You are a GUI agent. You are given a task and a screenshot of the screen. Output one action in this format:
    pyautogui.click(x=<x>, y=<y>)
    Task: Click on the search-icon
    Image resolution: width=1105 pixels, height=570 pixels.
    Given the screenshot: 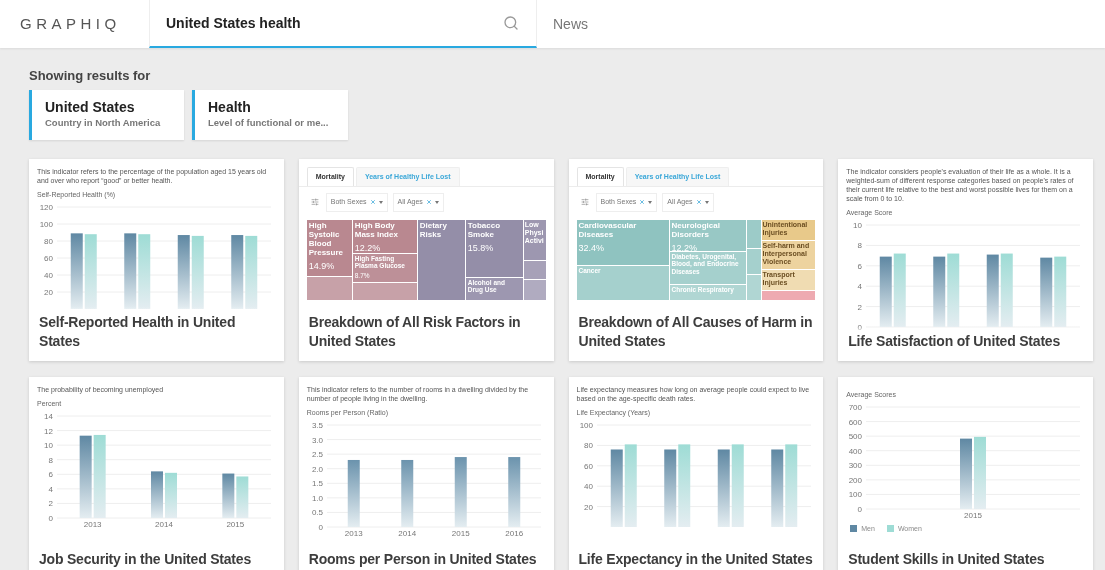 What is the action you would take?
    pyautogui.click(x=511, y=23)
    